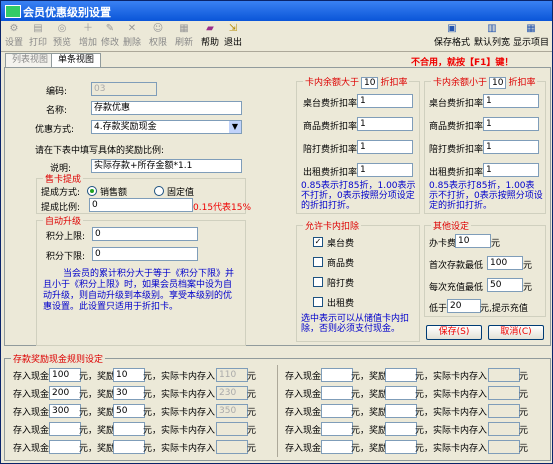 This screenshot has width=553, height=464. Describe the element at coordinates (92, 191) in the screenshot. I see `sales-amount-radio` at that location.